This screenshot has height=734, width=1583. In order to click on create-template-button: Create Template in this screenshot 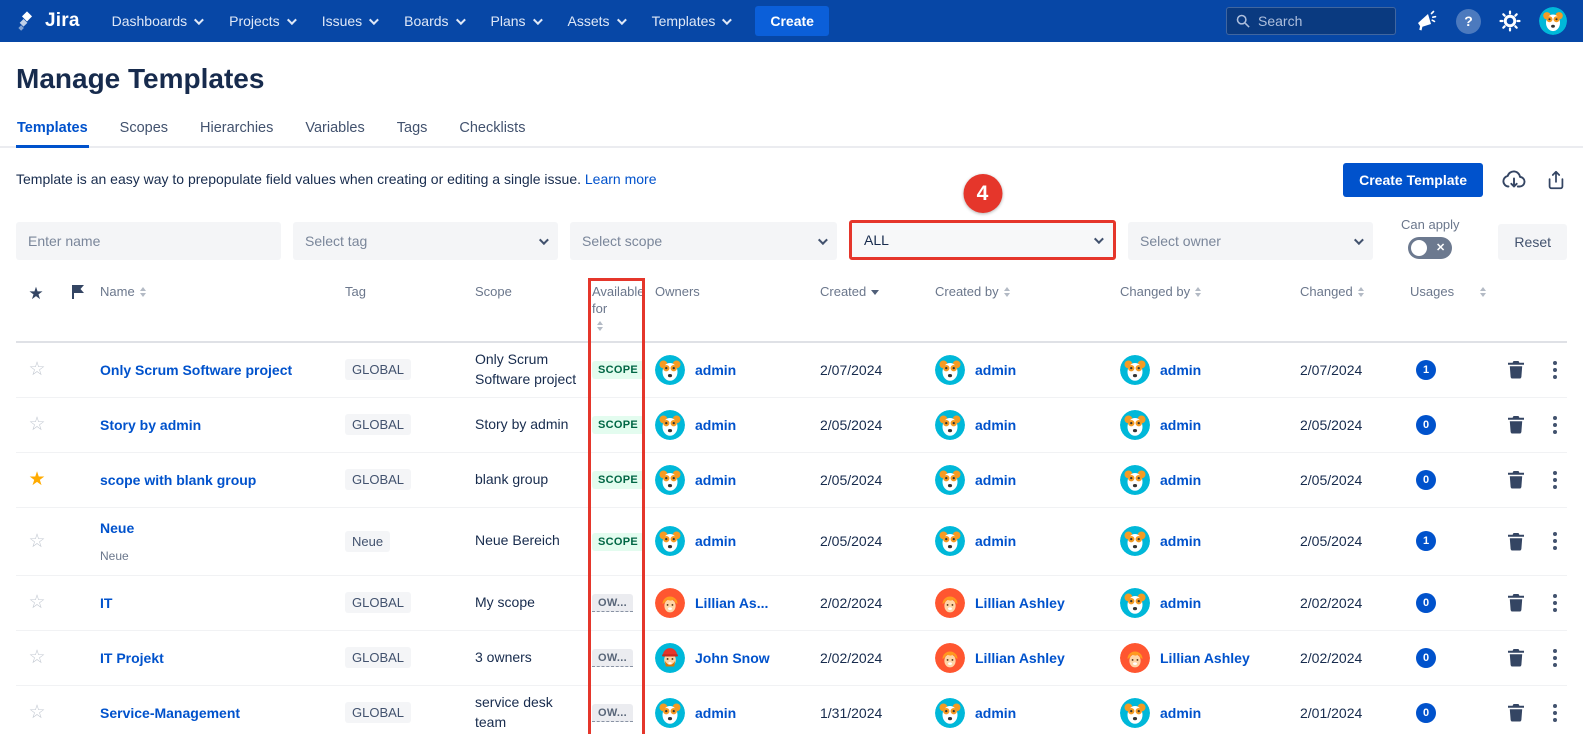, I will do `click(1413, 180)`.